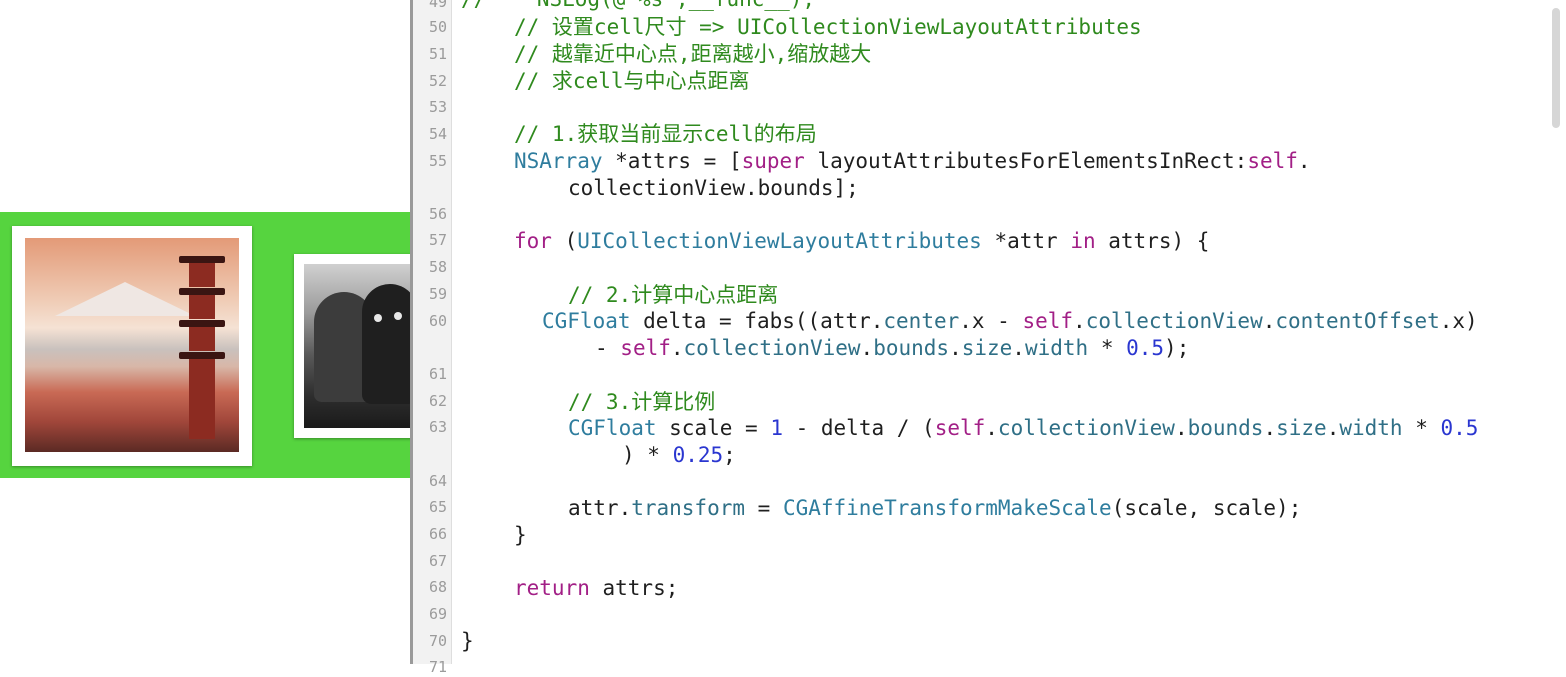  I want to click on code-token: scale =, so click(713, 428).